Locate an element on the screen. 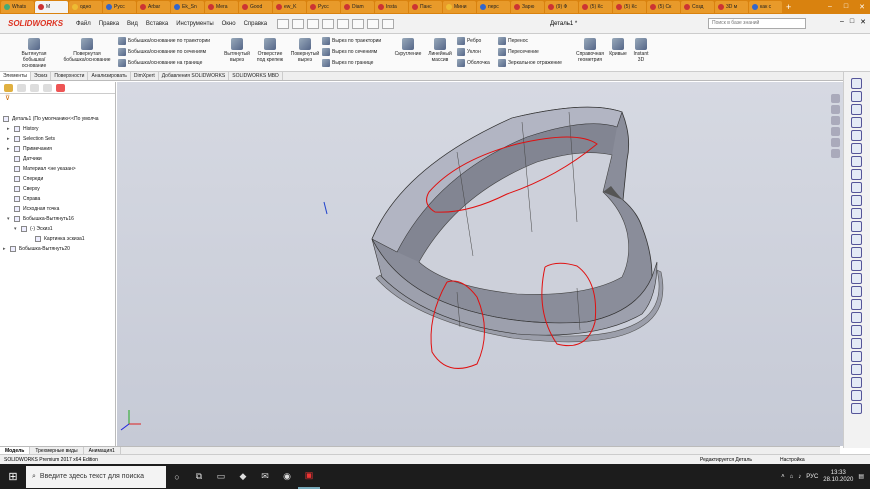 The height and width of the screenshot is (489, 870). menu-item: Вид is located at coordinates (132, 24).